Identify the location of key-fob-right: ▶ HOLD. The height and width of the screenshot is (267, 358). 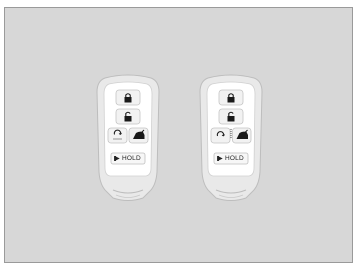
(231, 138).